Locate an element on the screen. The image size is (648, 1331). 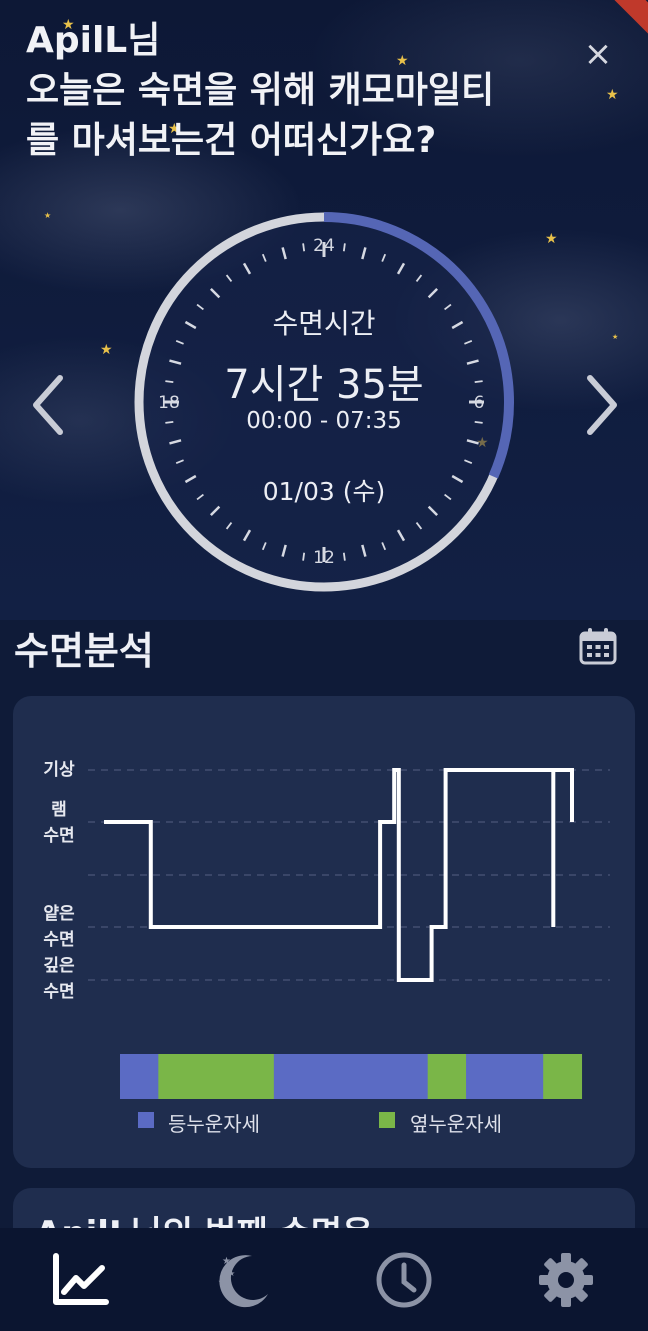
legend-back-label: 등누운자세 is located at coordinates (214, 1124).